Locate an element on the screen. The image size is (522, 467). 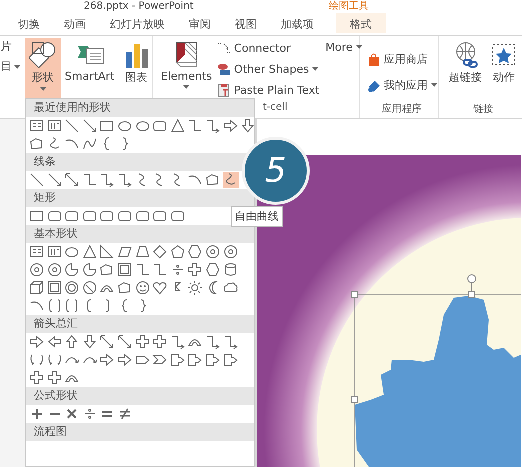
curve-icon is located at coordinates (90, 144).